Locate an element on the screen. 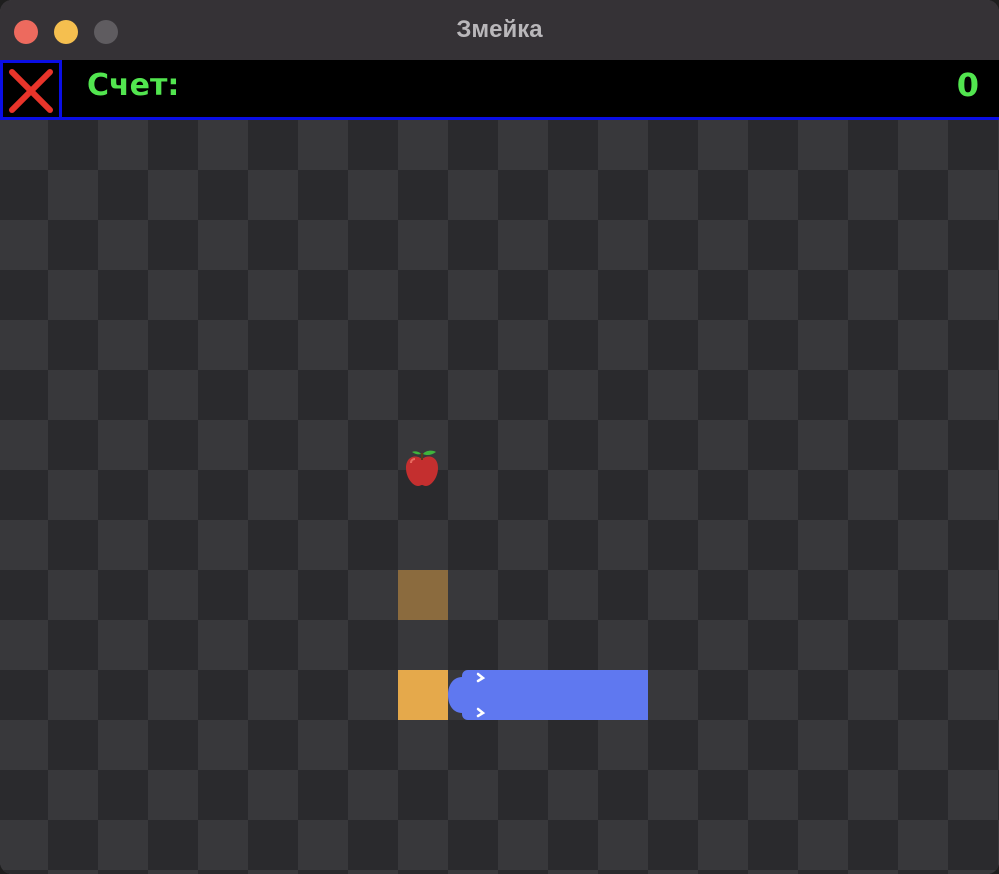 This screenshot has height=874, width=999. snake-body is located at coordinates (568, 695).